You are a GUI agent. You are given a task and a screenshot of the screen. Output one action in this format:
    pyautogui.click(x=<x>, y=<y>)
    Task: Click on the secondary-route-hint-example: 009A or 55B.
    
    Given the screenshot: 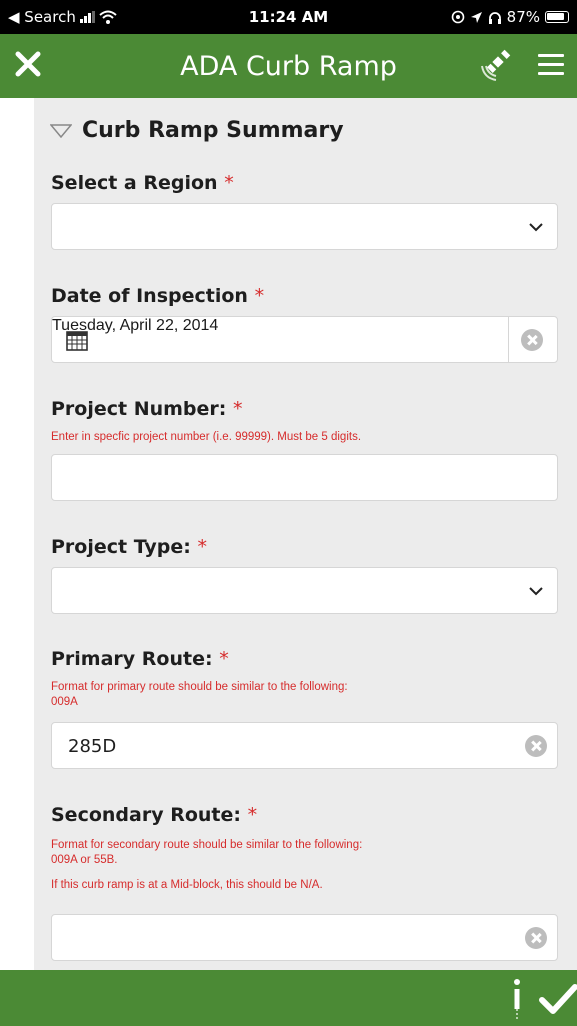 What is the action you would take?
    pyautogui.click(x=84, y=860)
    